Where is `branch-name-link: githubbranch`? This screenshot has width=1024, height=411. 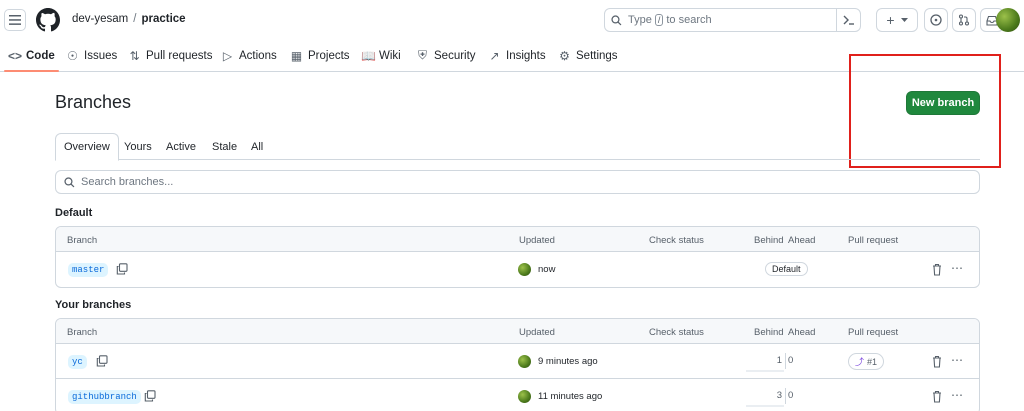
branch-name-link: githubbranch is located at coordinates (104, 397).